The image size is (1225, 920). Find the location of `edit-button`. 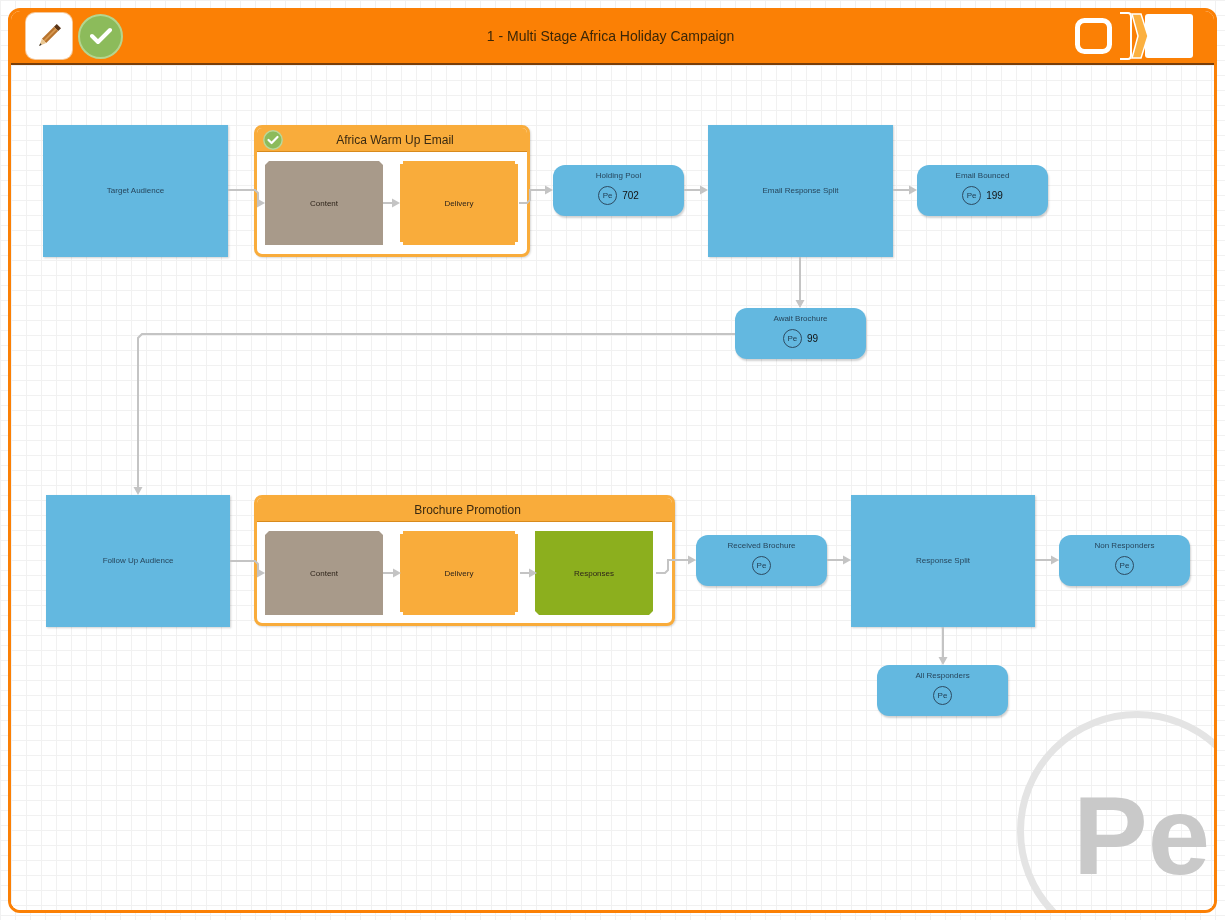

edit-button is located at coordinates (49, 36).